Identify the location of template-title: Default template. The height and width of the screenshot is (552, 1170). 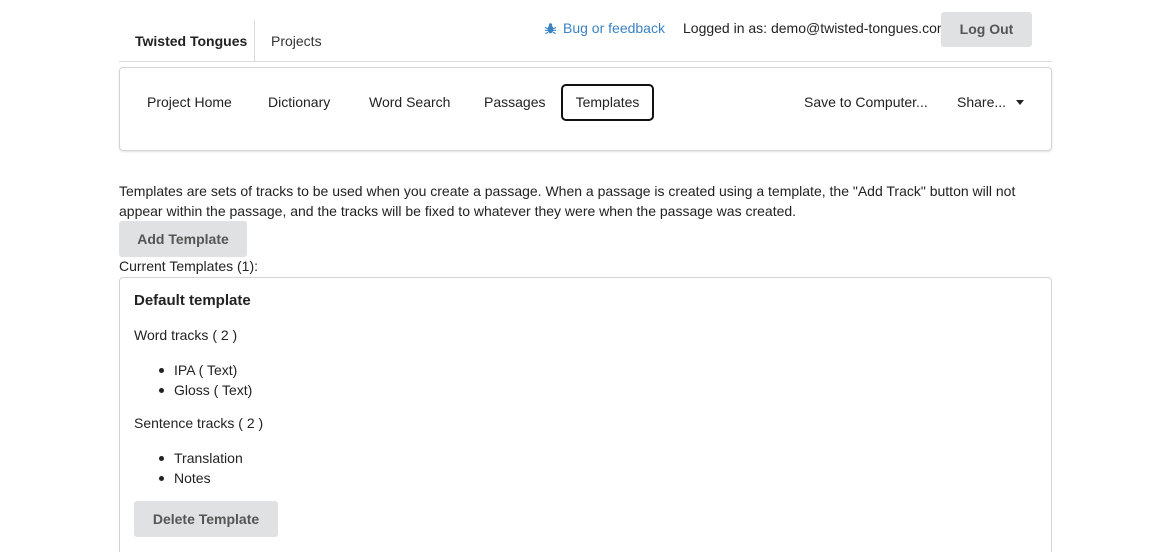
(192, 300).